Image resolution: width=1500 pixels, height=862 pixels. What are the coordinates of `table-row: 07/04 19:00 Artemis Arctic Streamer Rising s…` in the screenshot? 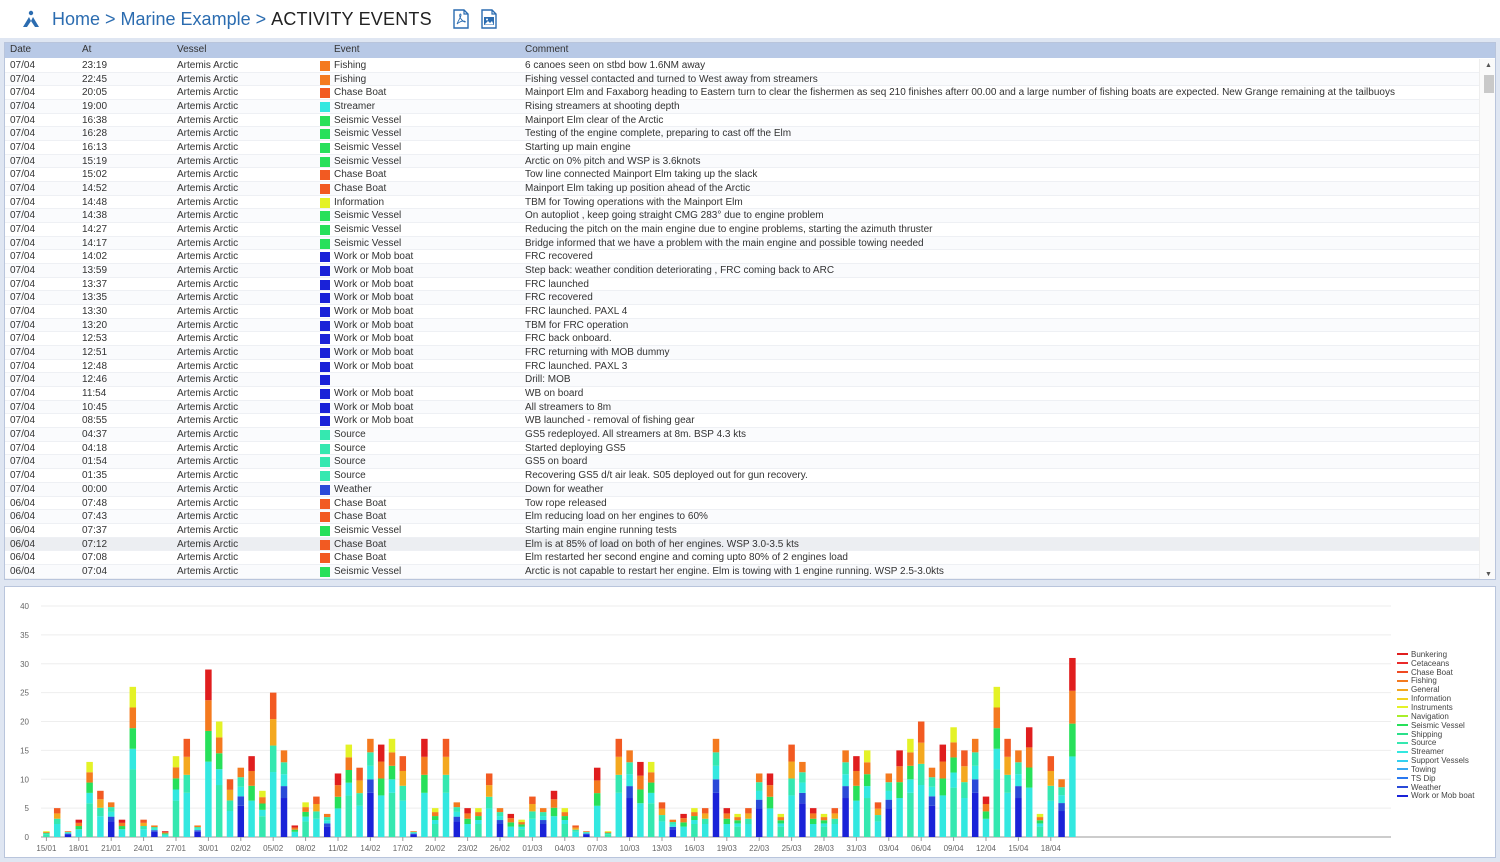 It's located at (742, 107).